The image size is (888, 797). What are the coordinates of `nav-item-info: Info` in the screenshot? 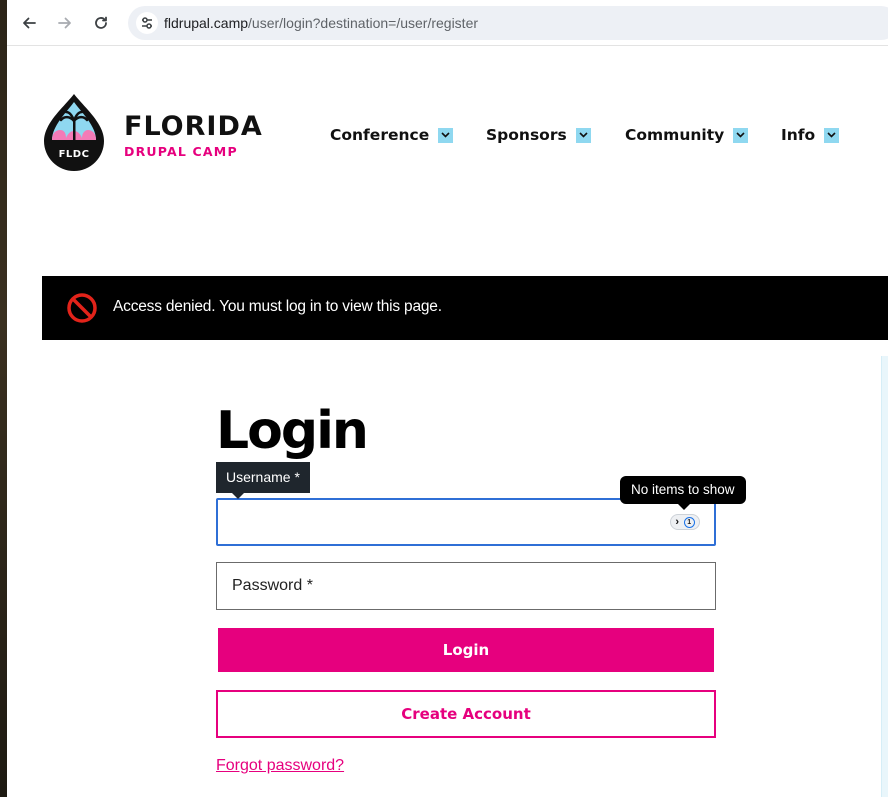 It's located at (810, 135).